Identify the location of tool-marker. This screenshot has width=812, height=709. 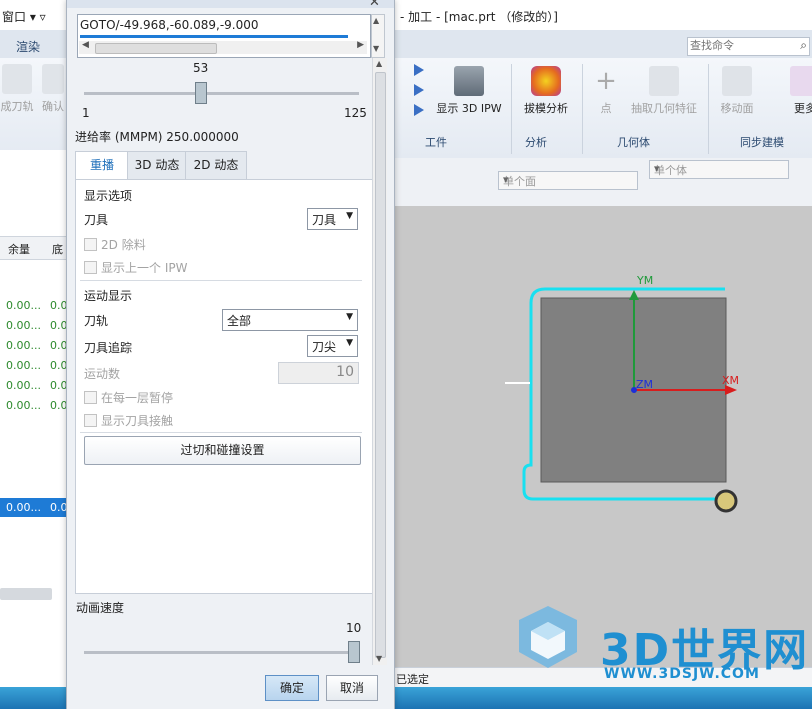
(726, 501).